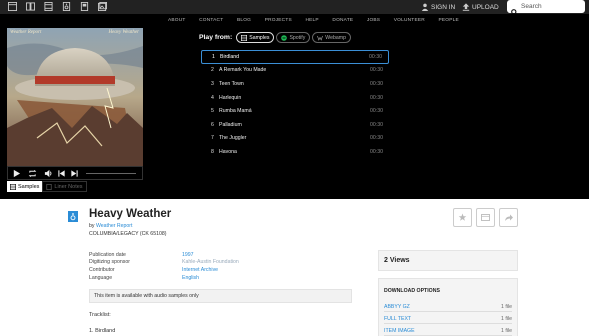 The width and height of the screenshot is (589, 336). I want to click on metadata-key: Language, so click(101, 277).